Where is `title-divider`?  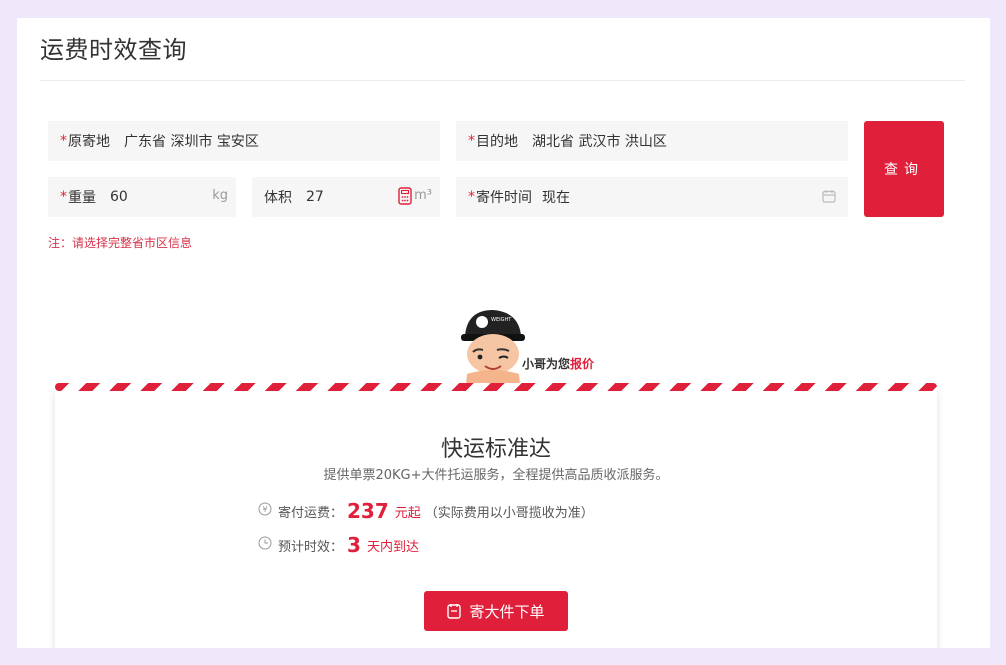
title-divider is located at coordinates (502, 80).